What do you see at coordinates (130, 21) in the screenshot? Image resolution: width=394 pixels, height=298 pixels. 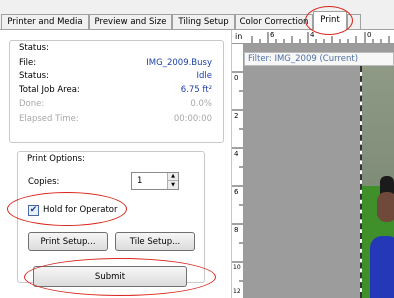 I see `tab-preview-and-size: Preview and Size` at bounding box center [130, 21].